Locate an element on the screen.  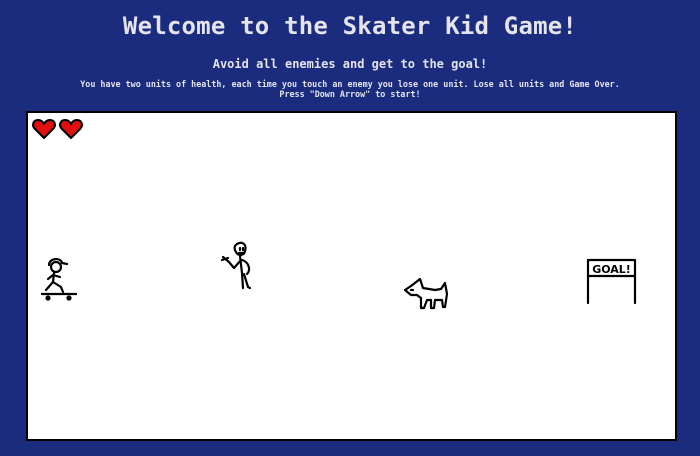
player-skater is located at coordinates (59, 279).